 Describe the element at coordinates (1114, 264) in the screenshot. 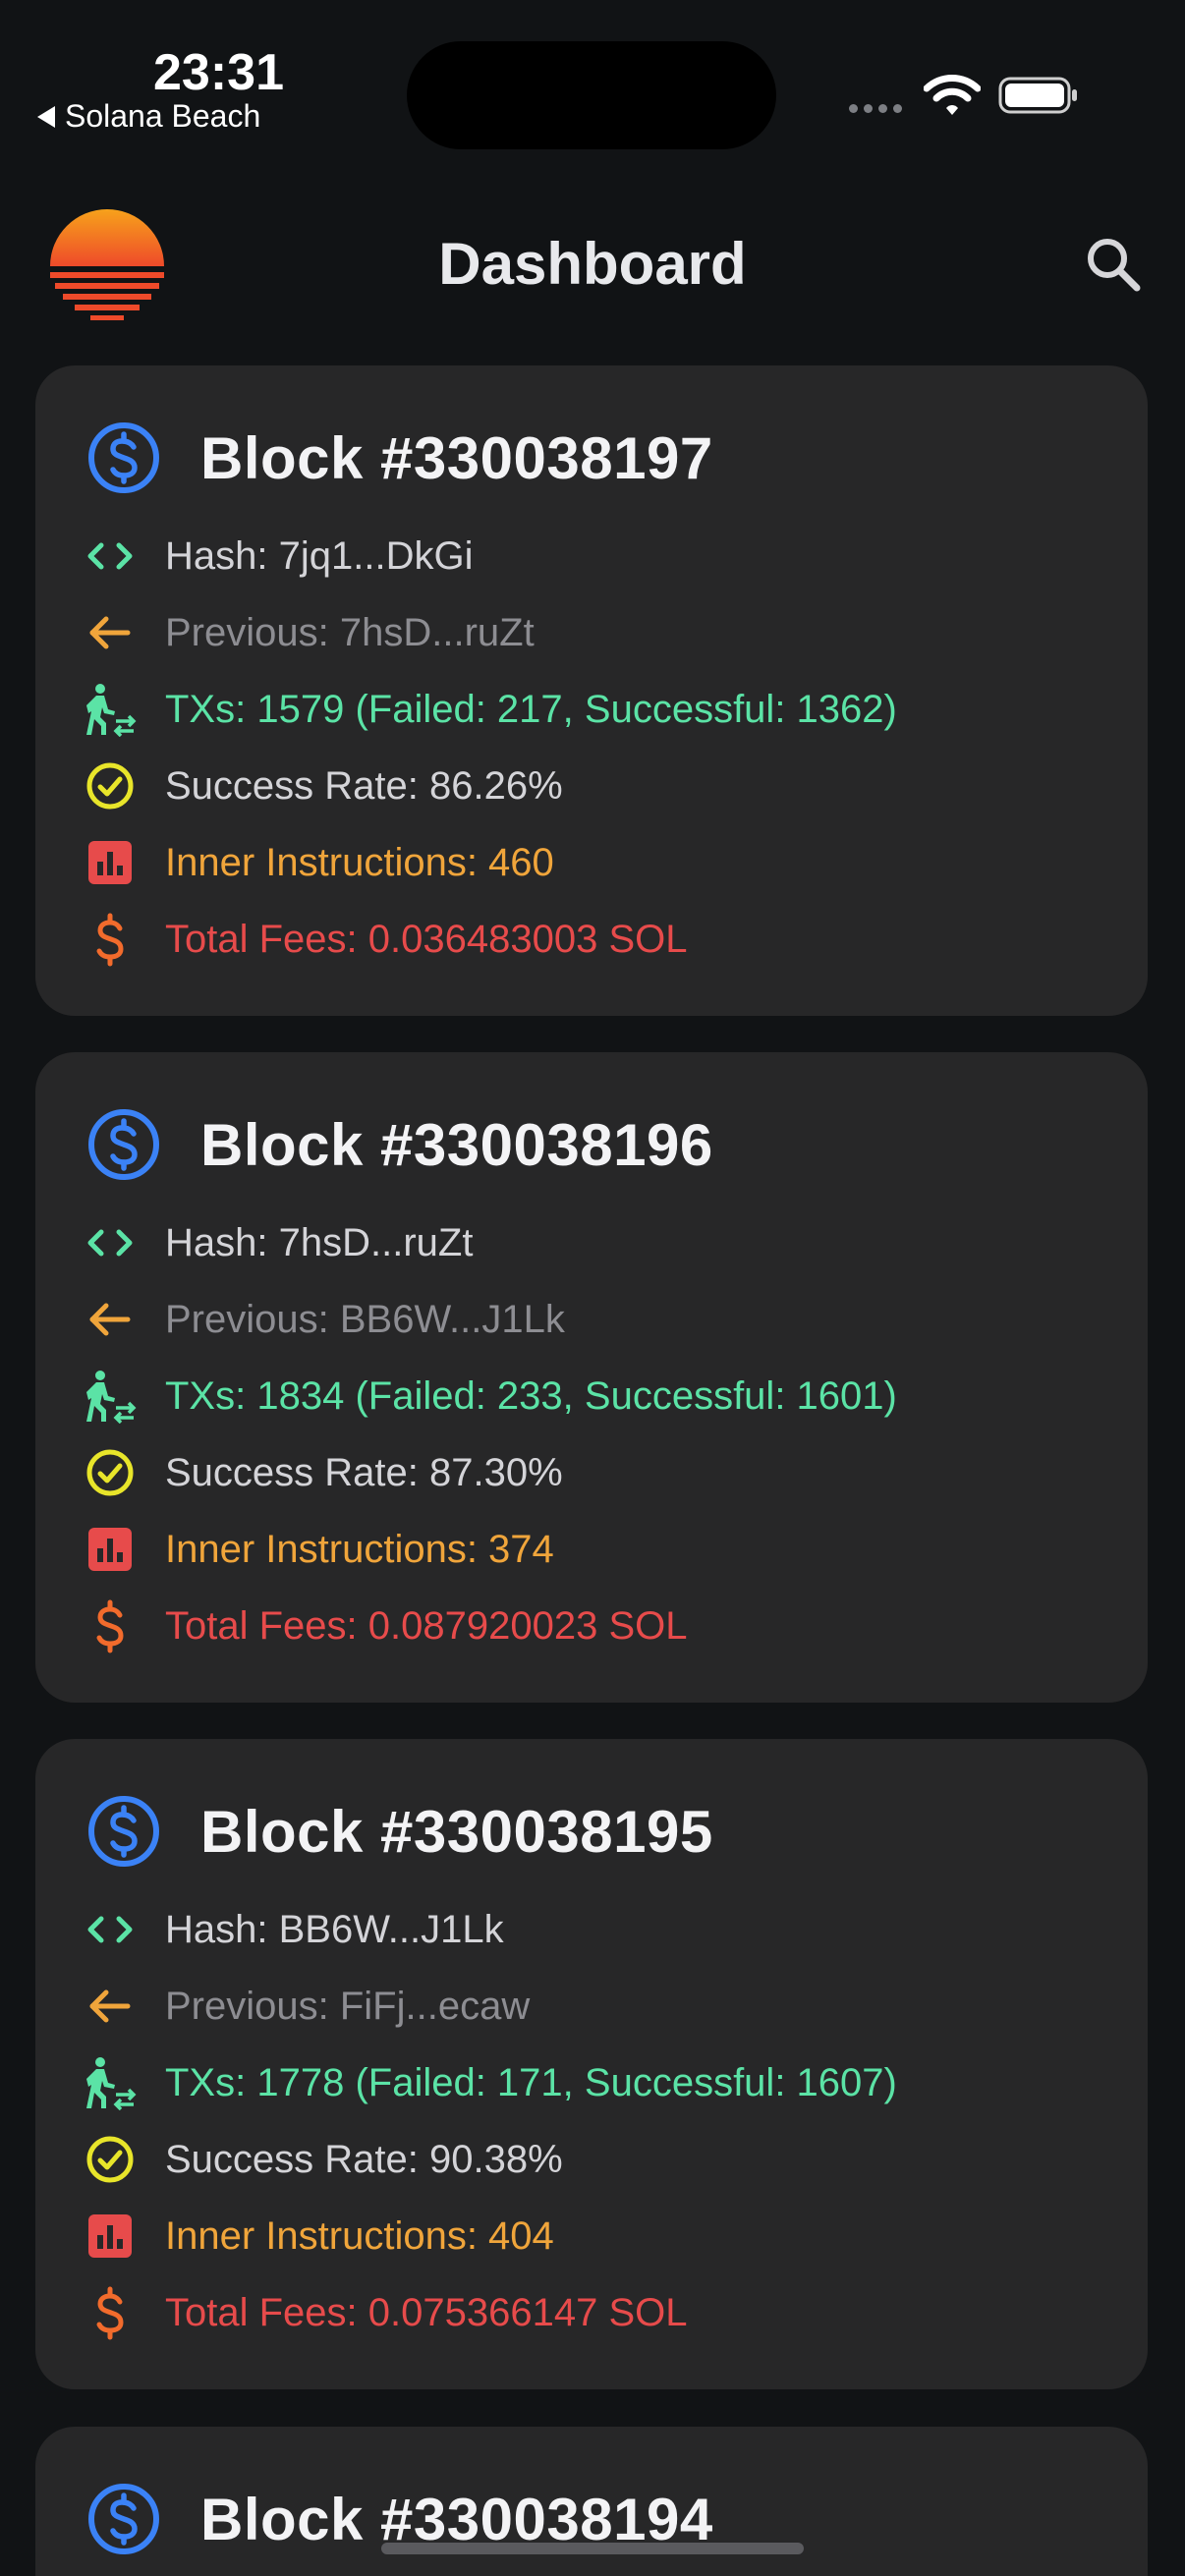

I see `search-icon` at that location.